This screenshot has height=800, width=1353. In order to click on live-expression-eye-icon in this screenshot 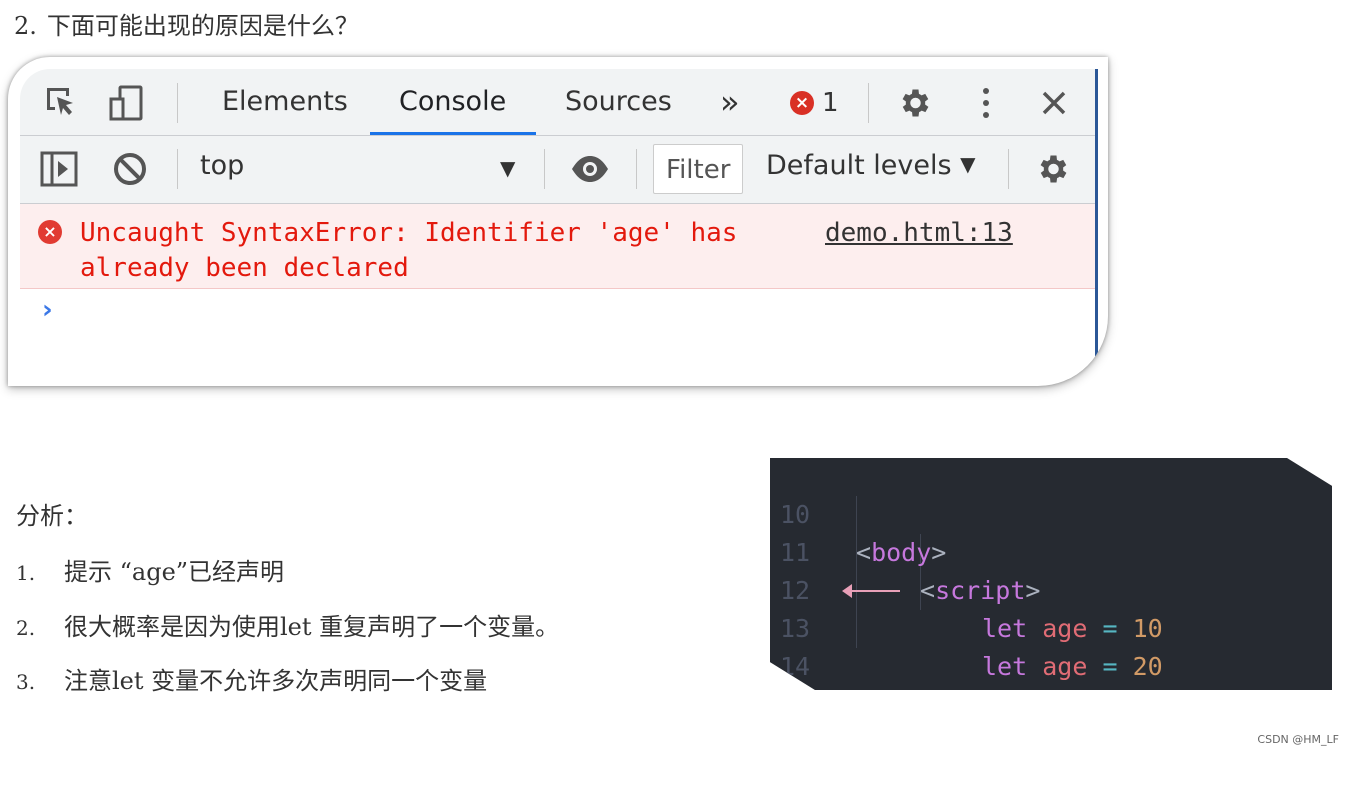, I will do `click(589, 169)`.